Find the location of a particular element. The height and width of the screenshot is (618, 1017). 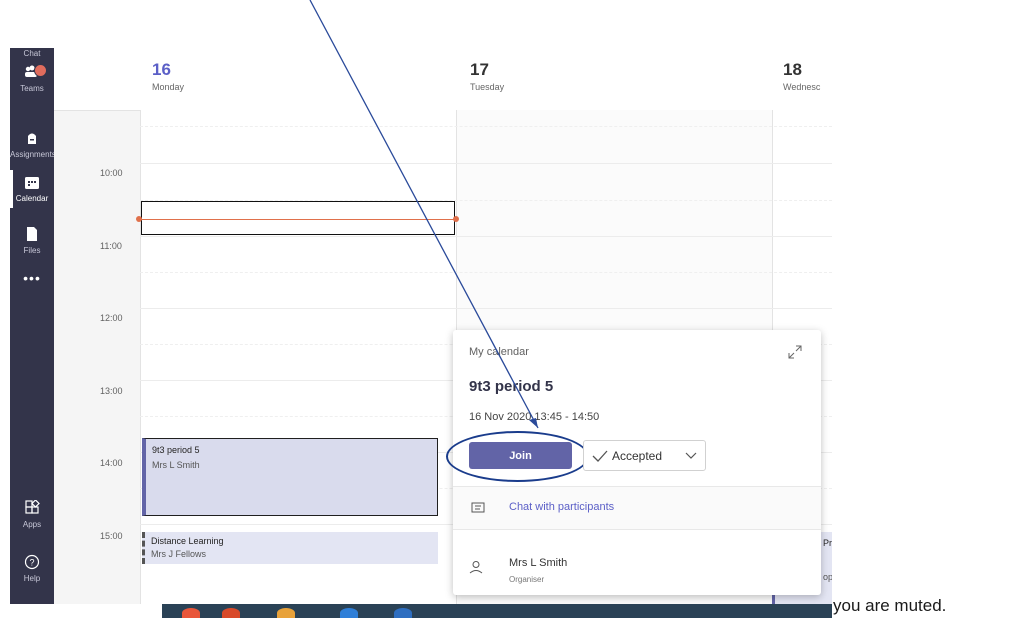

sidebar-item-label: Chat is located at coordinates (32, 53).